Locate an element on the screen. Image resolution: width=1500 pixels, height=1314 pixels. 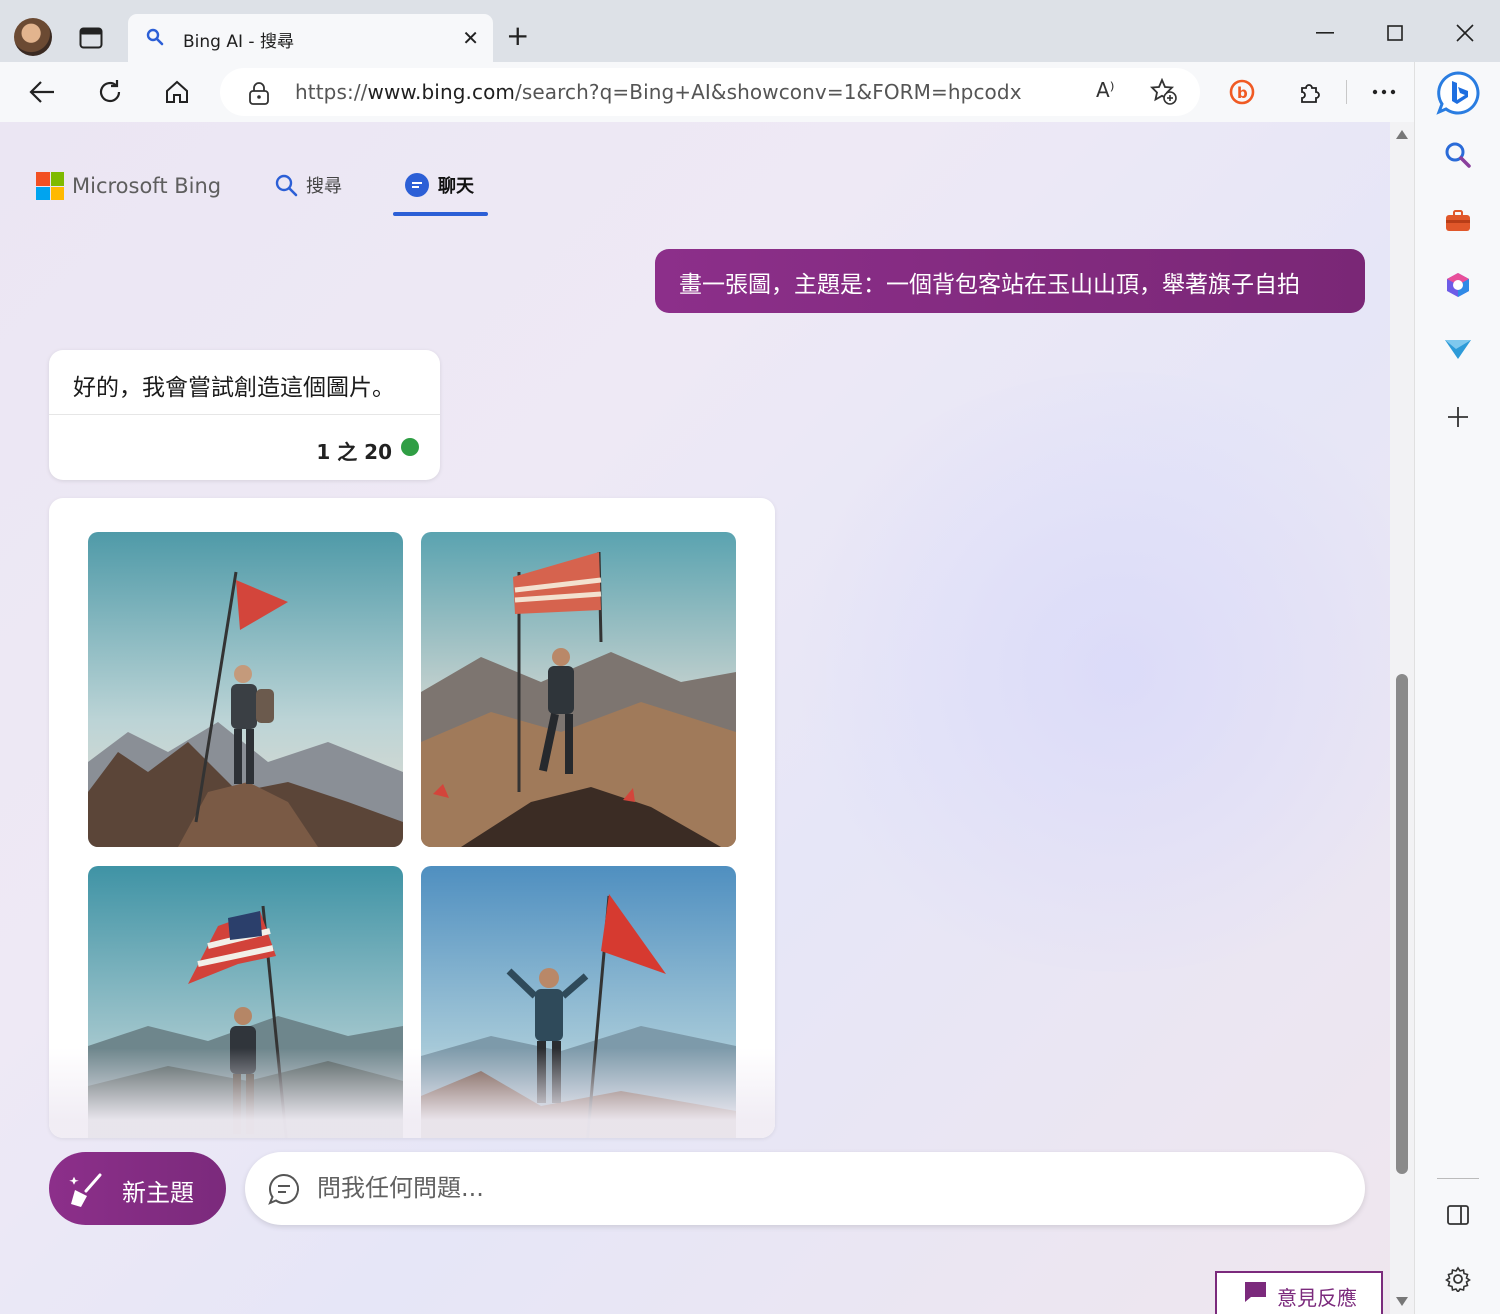
chat-input-box is located at coordinates (805, 1188).